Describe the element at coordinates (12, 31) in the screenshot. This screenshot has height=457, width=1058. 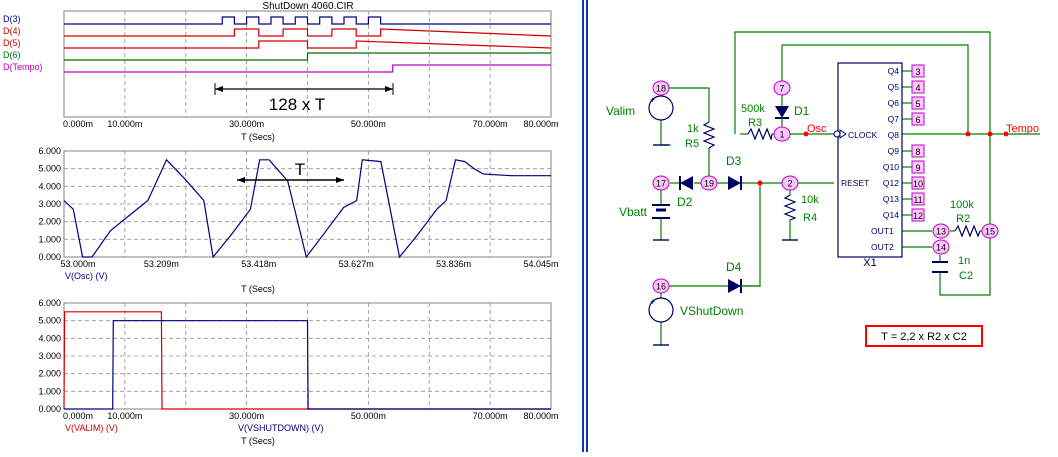
I see `signal-label: D(4)` at that location.